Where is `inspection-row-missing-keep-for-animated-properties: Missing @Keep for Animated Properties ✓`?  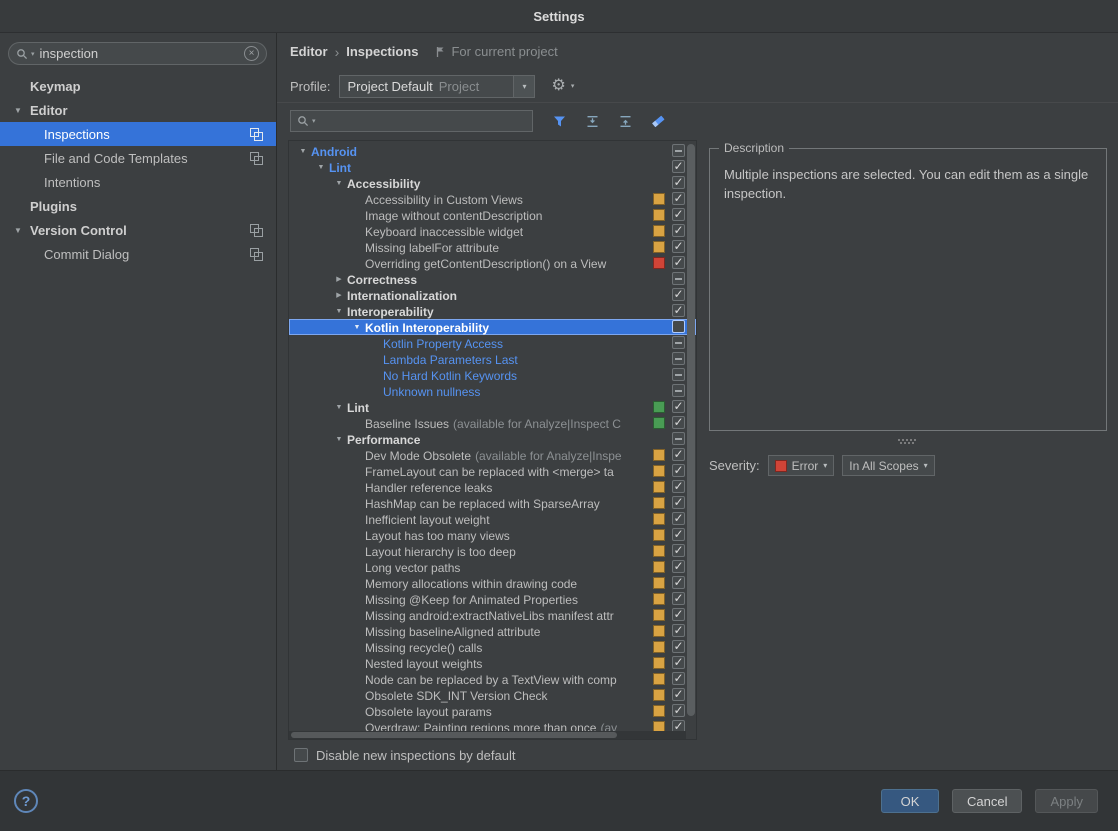 inspection-row-missing-keep-for-animated-properties: Missing @Keep for Animated Properties ✓ is located at coordinates (492, 599).